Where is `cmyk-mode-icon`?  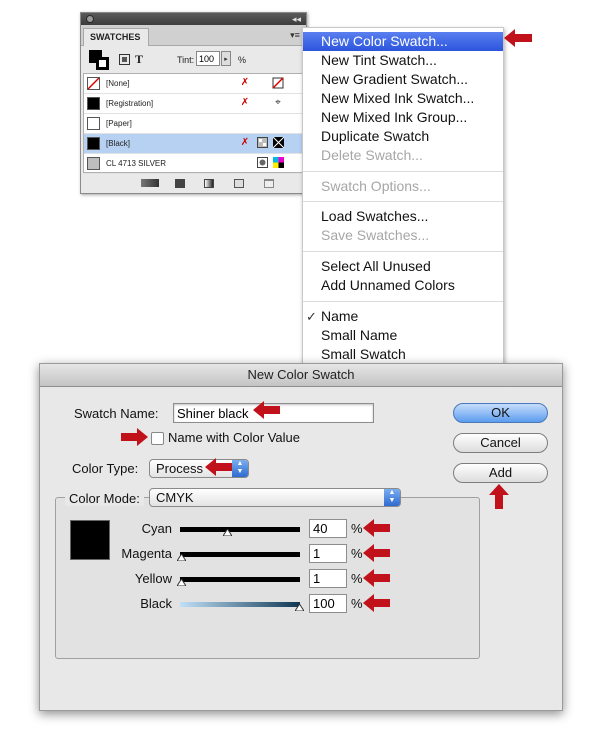
cmyk-mode-icon is located at coordinates (278, 142).